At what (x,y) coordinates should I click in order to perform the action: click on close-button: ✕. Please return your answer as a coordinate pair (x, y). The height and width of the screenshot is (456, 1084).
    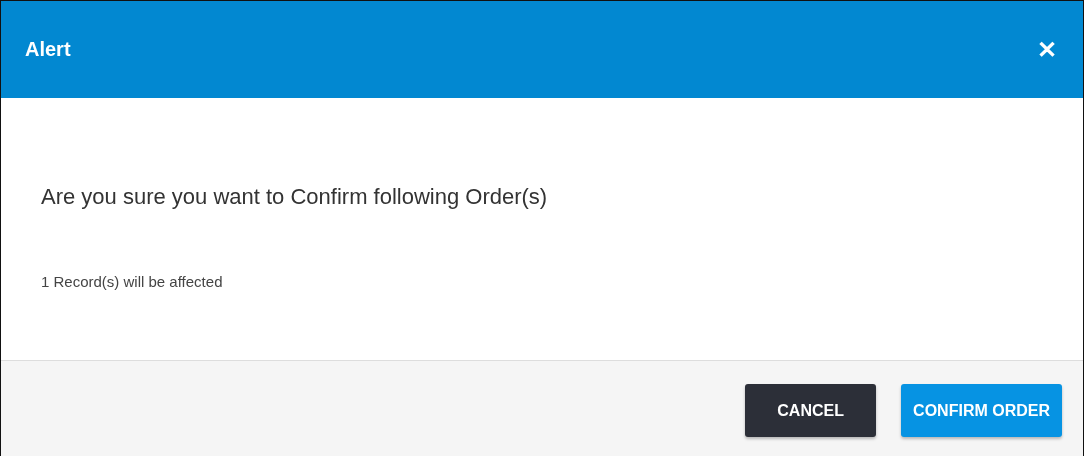
    Looking at the image, I should click on (1047, 49).